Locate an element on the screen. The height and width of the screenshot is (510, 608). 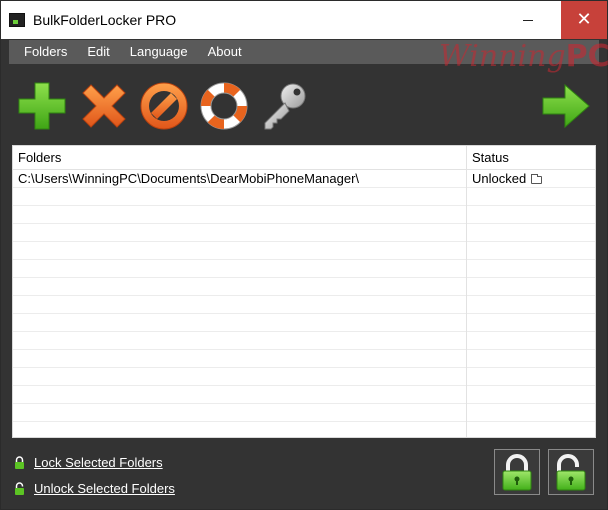
window-title: BulkFolderLocker PRO is located at coordinates (105, 20).